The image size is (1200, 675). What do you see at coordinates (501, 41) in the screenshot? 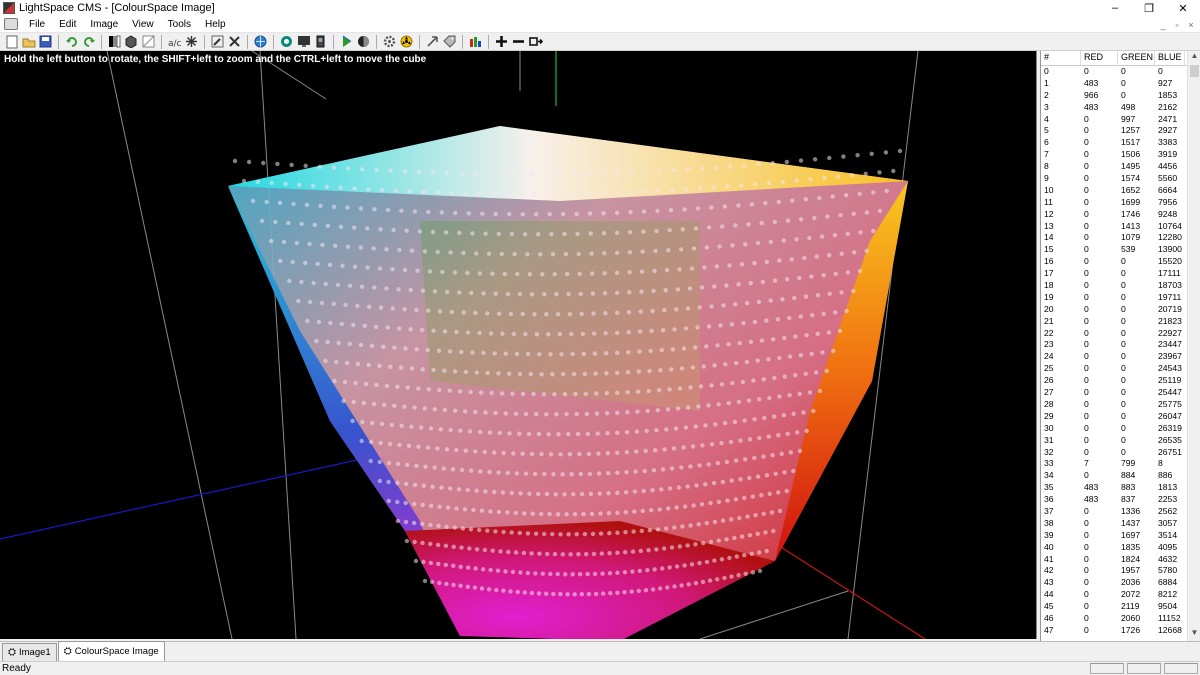
I see `zoom-in-icon` at bounding box center [501, 41].